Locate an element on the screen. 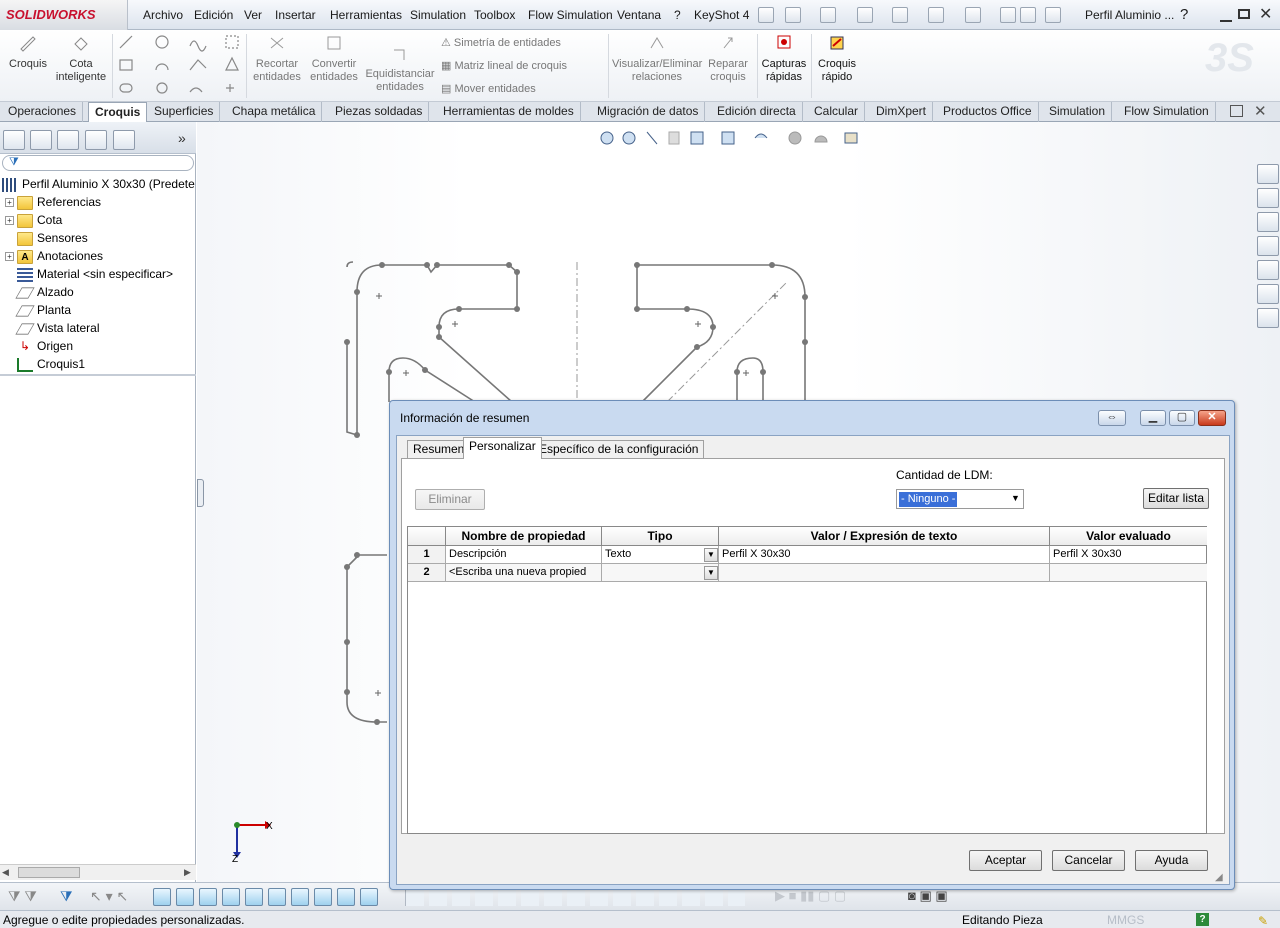  mirror-entities-button: ⚠ Simetría de entidades is located at coordinates (501, 42).